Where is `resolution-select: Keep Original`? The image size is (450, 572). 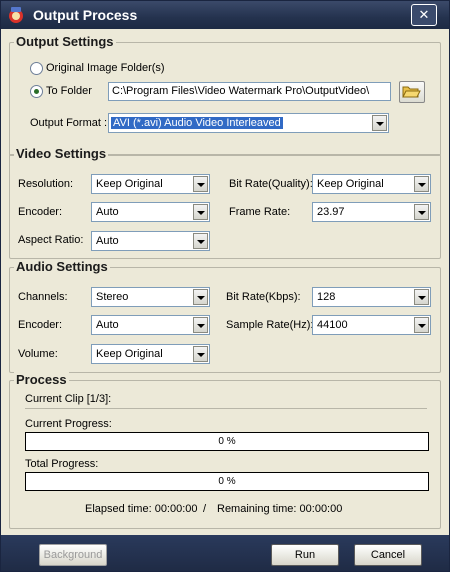
resolution-select: Keep Original is located at coordinates (150, 184).